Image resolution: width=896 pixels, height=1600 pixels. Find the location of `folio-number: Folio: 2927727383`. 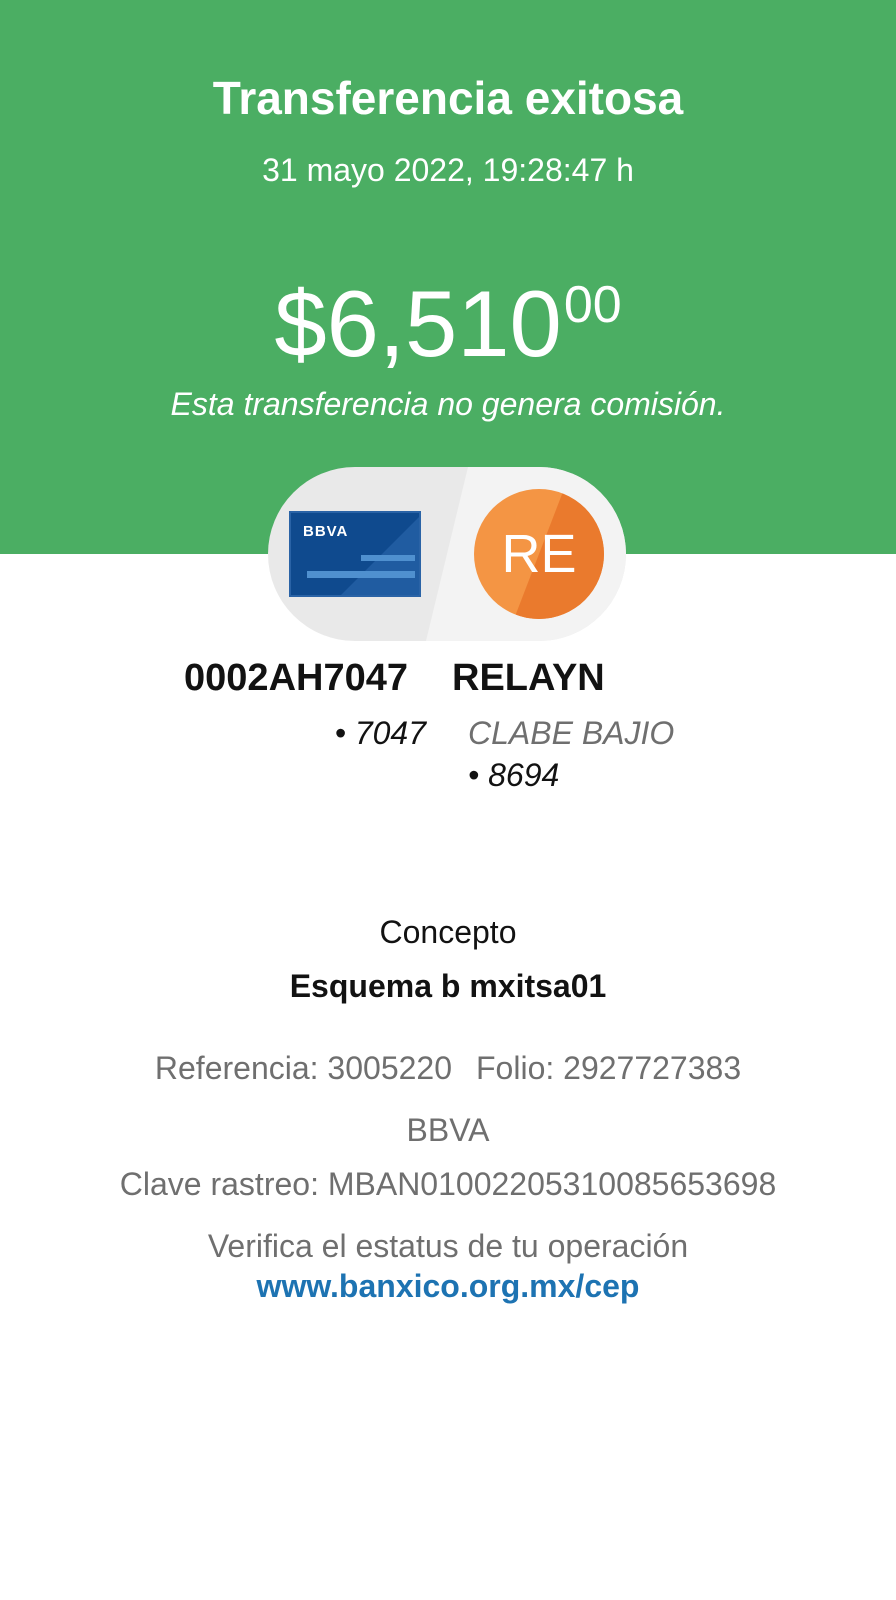

folio-number: Folio: 2927727383 is located at coordinates (609, 1068).